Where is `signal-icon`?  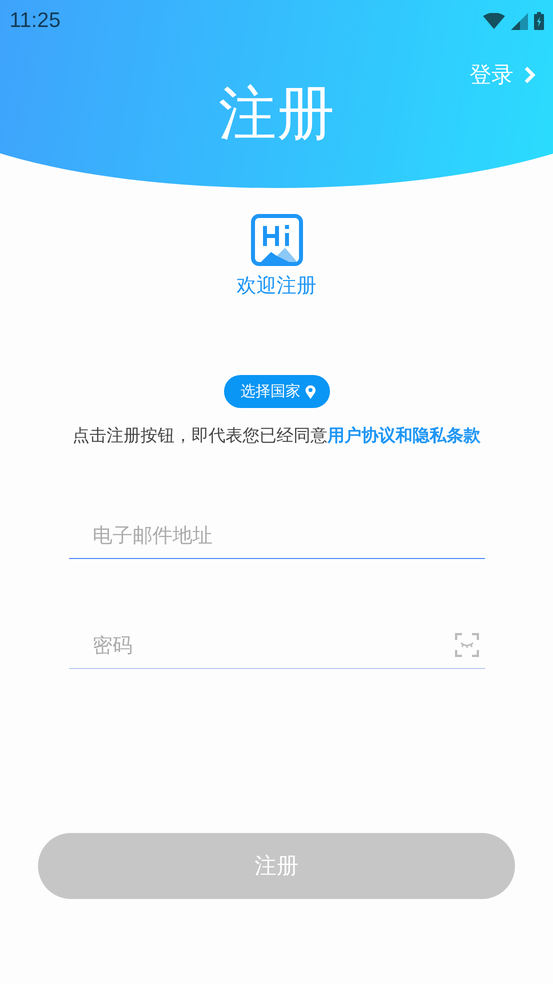 signal-icon is located at coordinates (519, 21).